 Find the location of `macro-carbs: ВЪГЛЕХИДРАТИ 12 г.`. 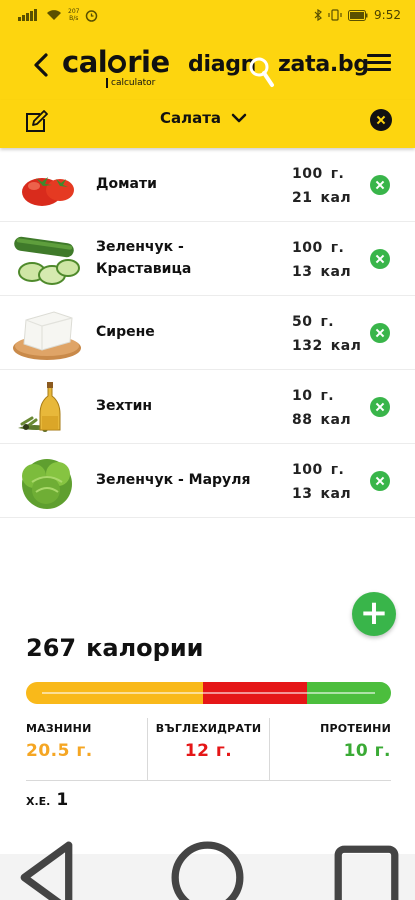

macro-carbs: ВЪГЛЕХИДРАТИ 12 г. is located at coordinates (208, 749).